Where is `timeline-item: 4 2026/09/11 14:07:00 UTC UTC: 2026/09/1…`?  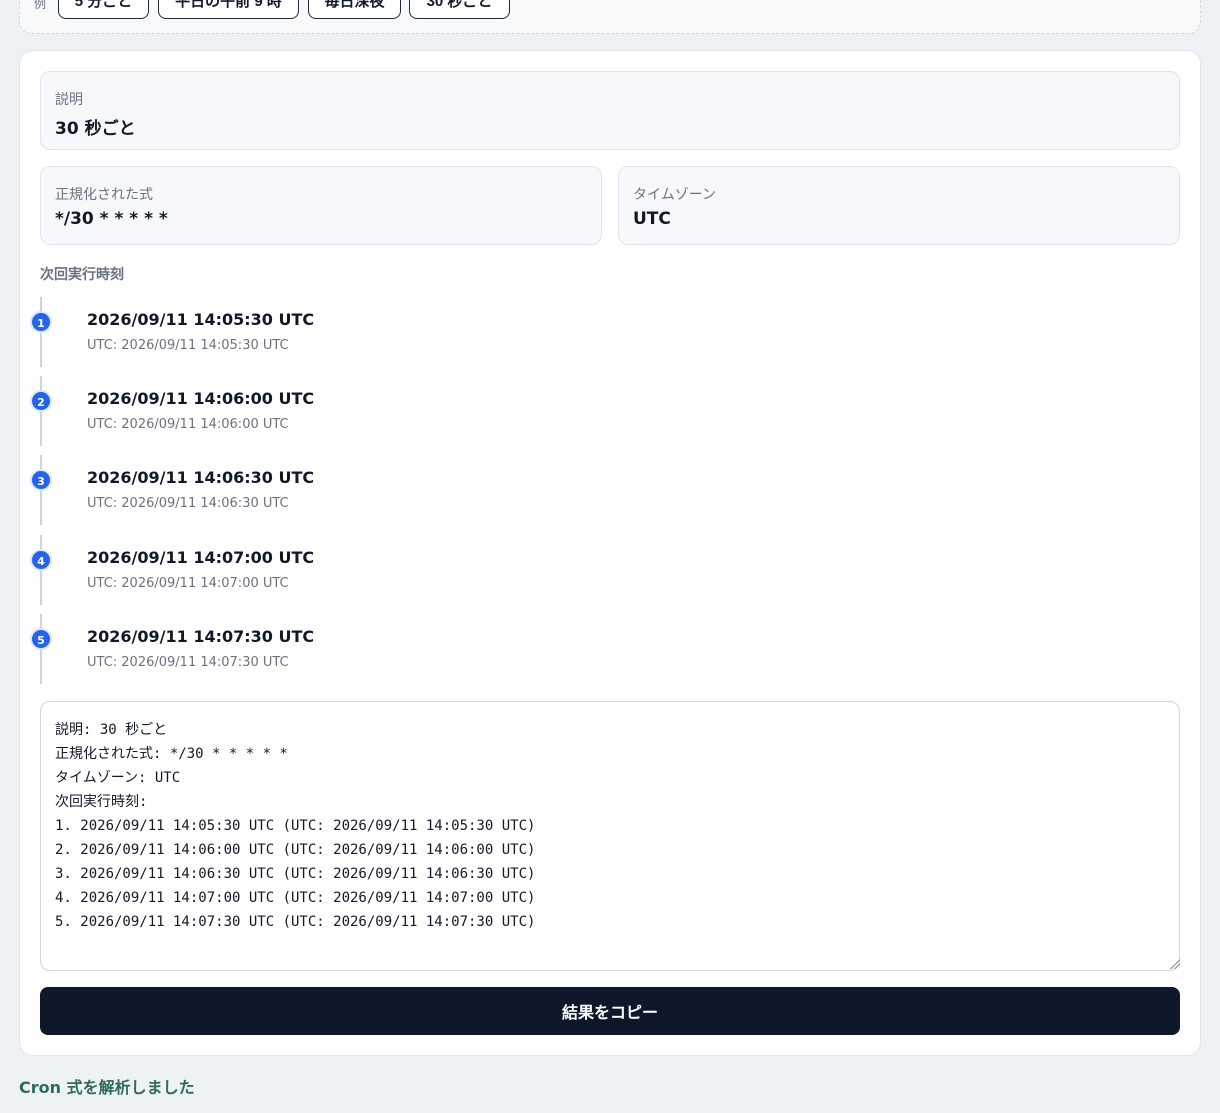 timeline-item: 4 2026/09/11 14:07:00 UTC UTC: 2026/09/1… is located at coordinates (330, 570).